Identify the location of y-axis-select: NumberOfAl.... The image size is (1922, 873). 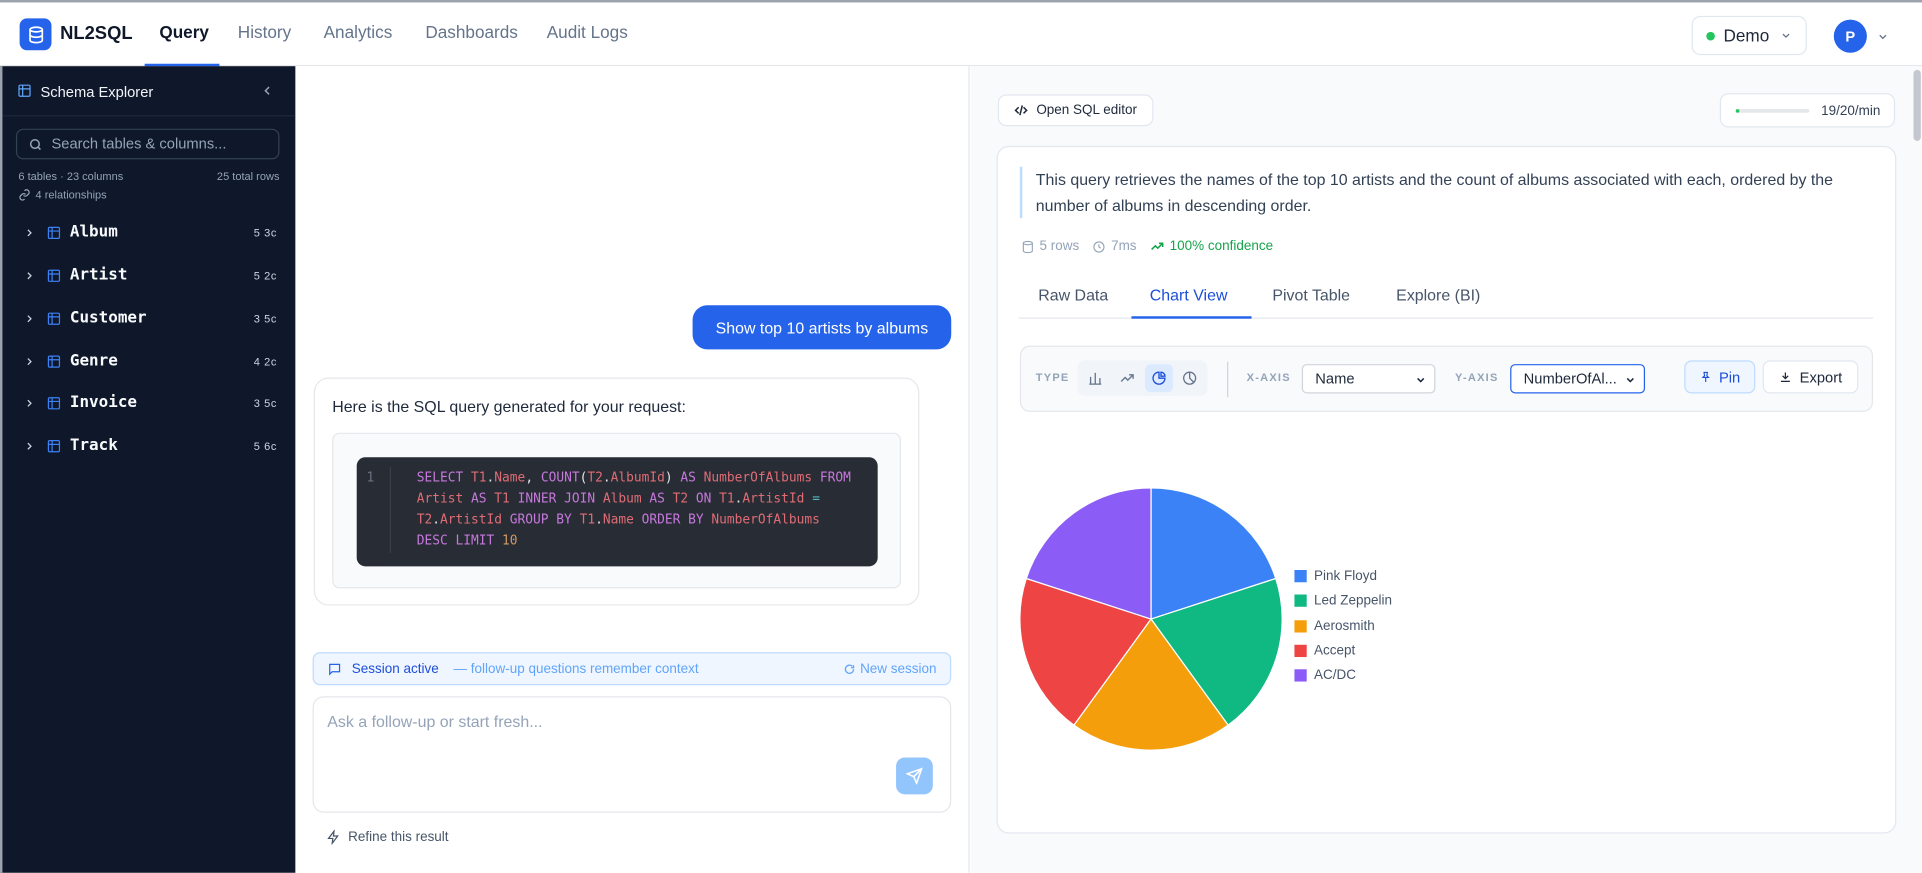
(1578, 379).